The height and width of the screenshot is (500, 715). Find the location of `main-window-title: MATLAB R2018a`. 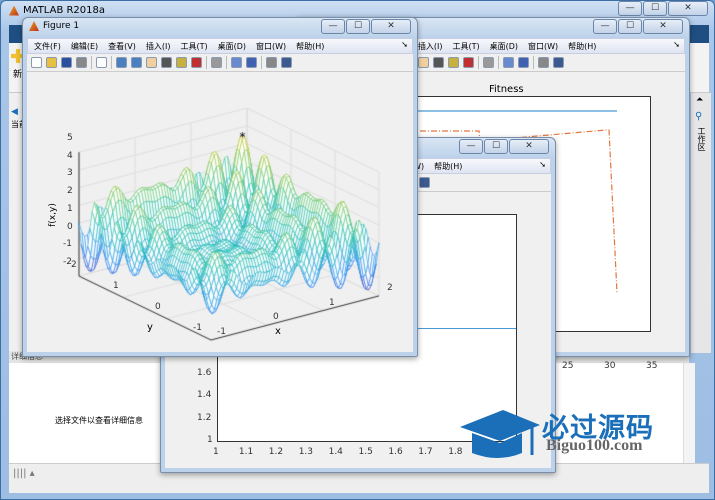

main-window-title: MATLAB R2018a is located at coordinates (64, 10).